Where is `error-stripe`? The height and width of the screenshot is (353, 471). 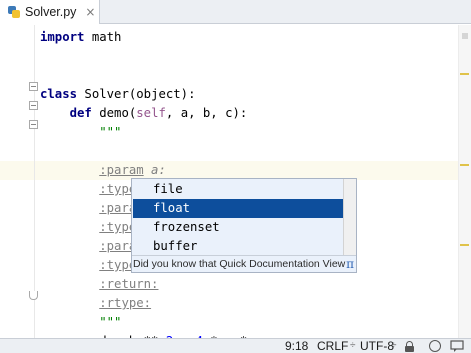
error-stripe is located at coordinates (464, 181).